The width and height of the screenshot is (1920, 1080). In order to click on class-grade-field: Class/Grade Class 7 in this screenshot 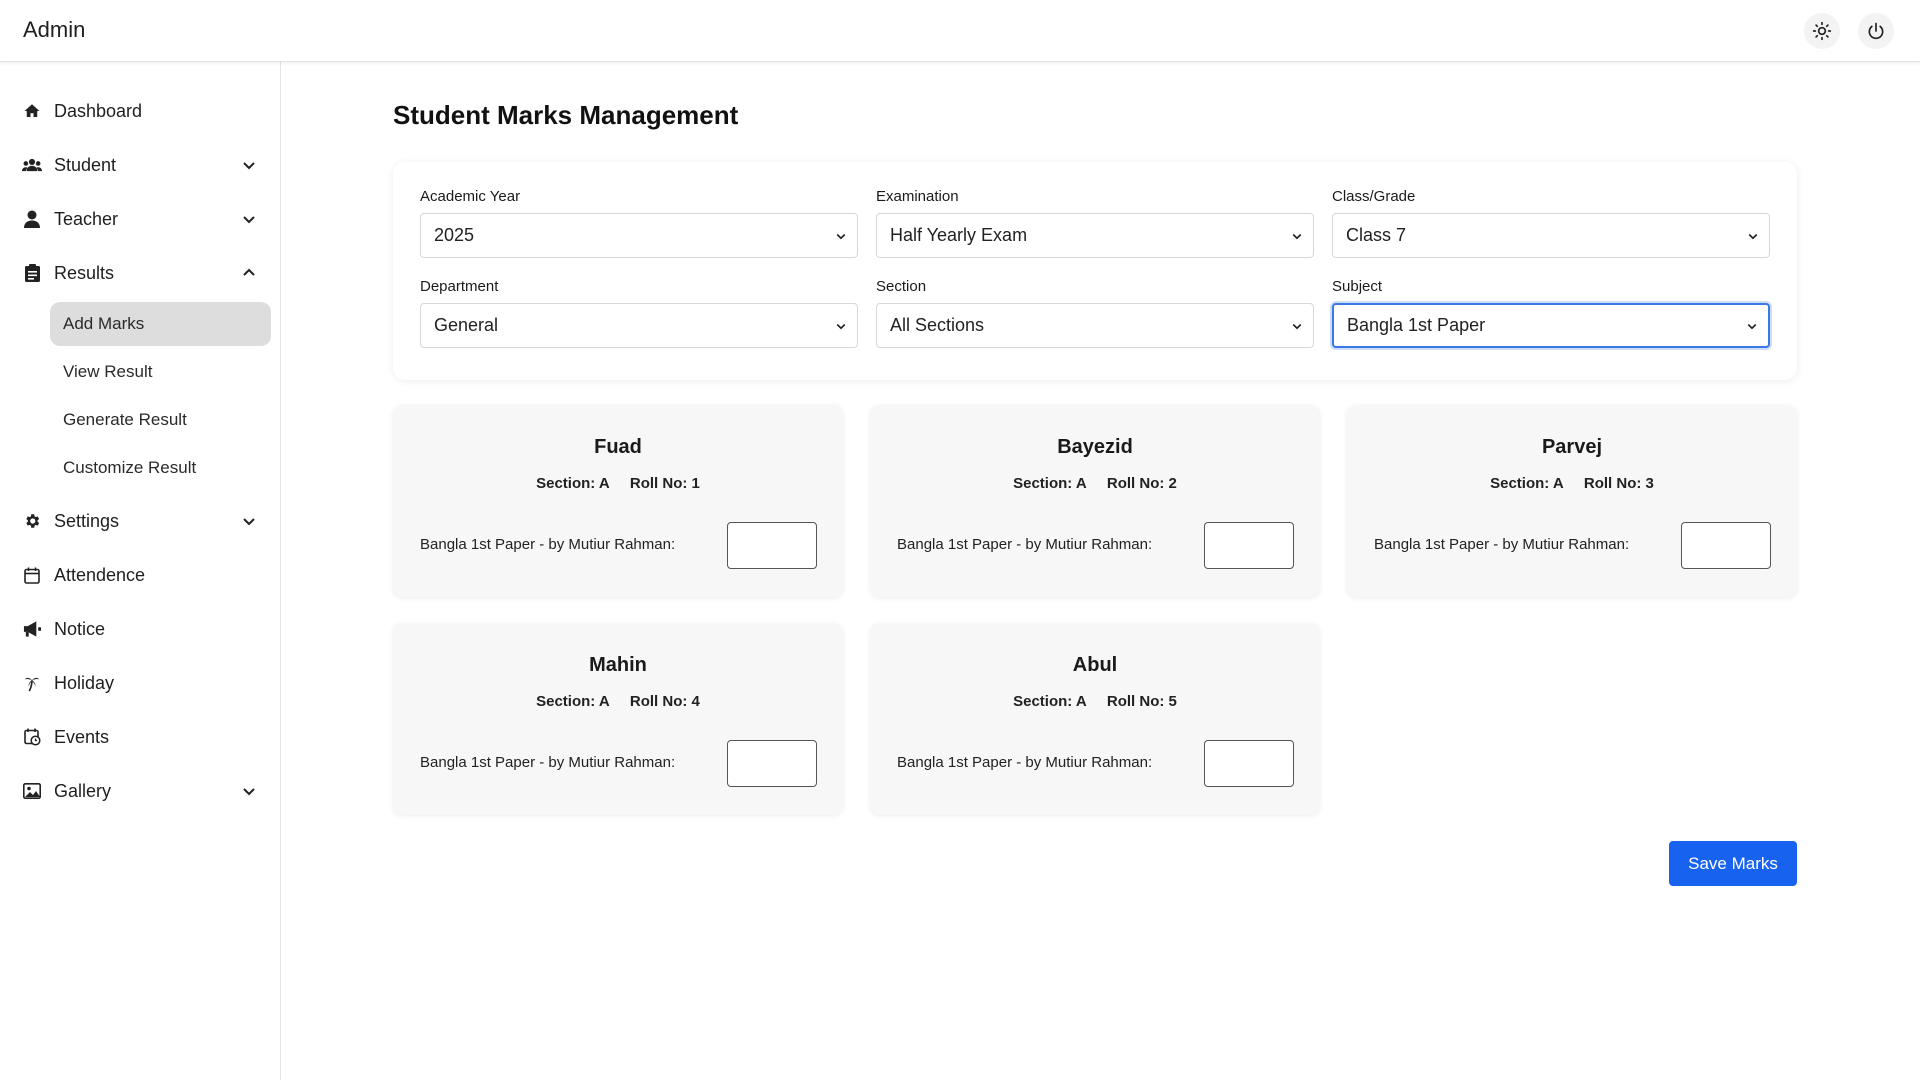, I will do `click(1551, 223)`.